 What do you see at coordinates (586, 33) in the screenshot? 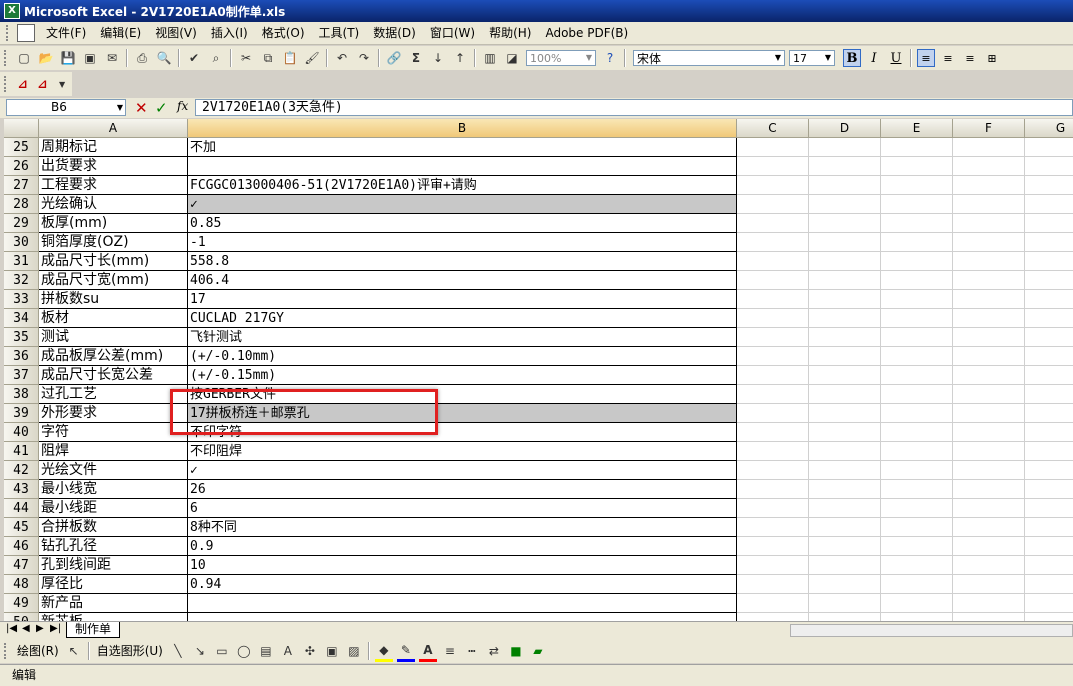
I see `menu-adobe-pdf: Adobe PDF(B)` at bounding box center [586, 33].